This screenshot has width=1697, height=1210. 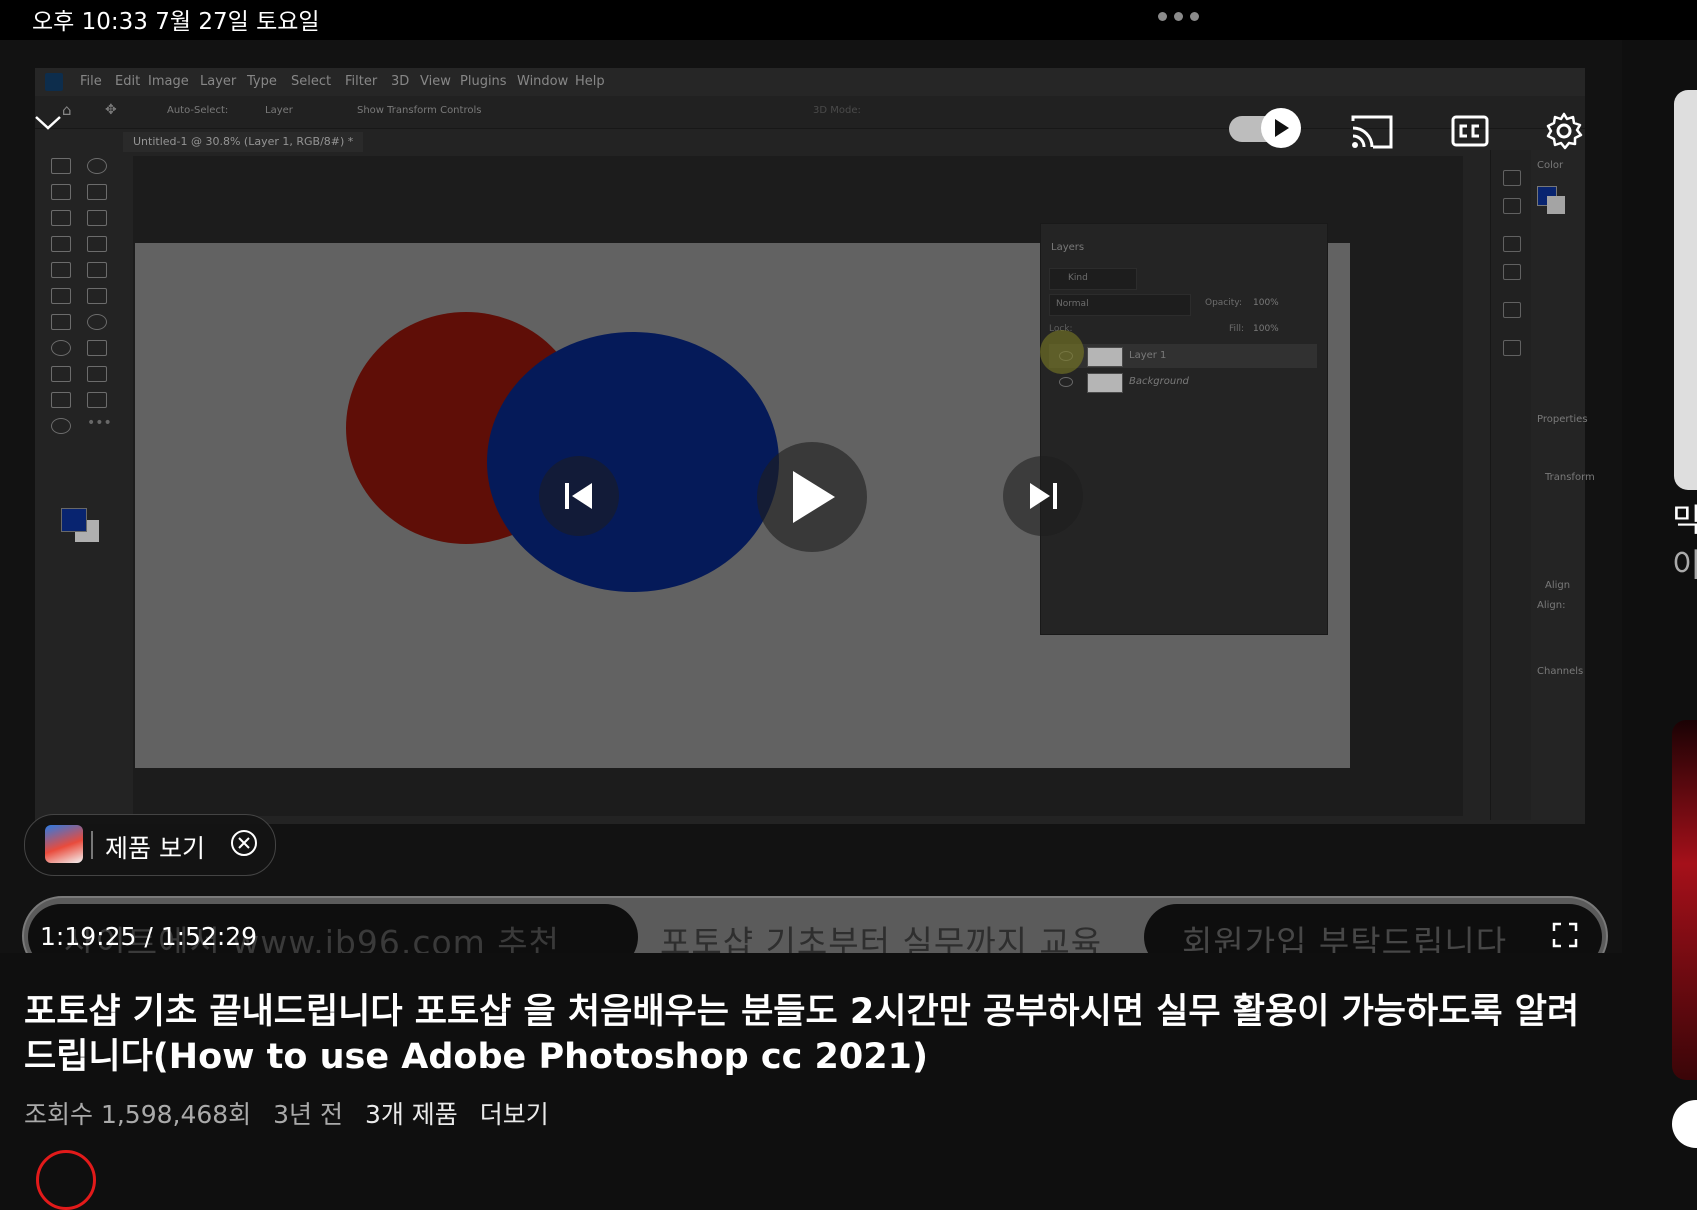 I want to click on autoplay-toggle, so click(x=1265, y=128).